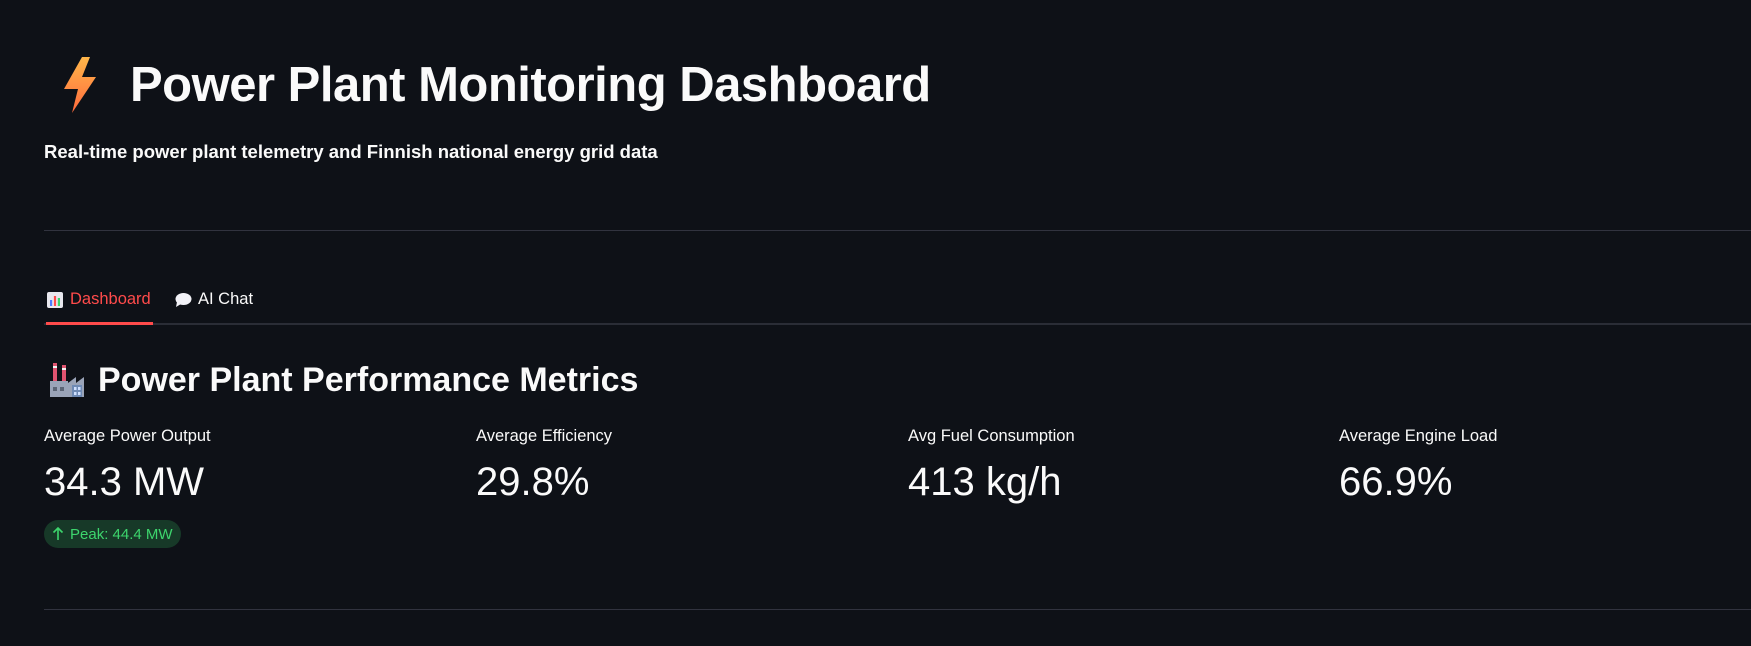  I want to click on metric-label: Avg Fuel Consumption, so click(991, 436).